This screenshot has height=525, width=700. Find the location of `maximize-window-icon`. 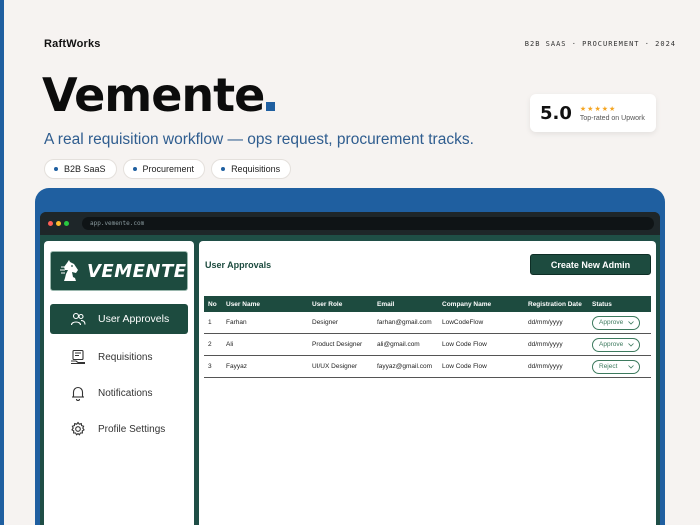

maximize-window-icon is located at coordinates (66, 223).